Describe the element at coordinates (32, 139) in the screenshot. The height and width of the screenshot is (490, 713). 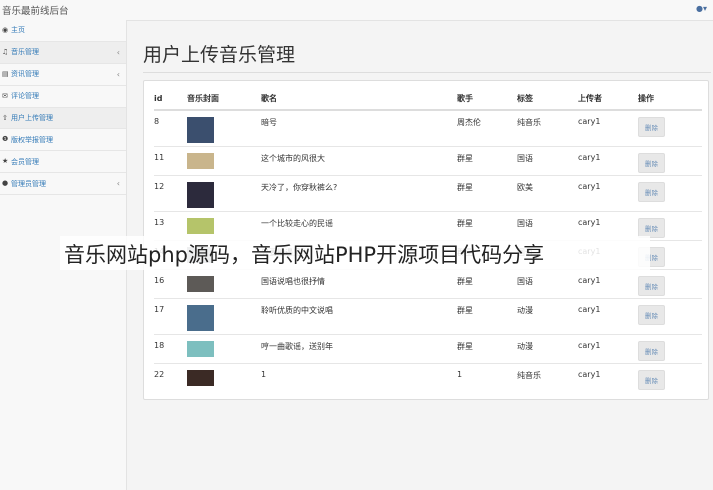
I see `sidebar-item-label: 版权举报管理` at that location.